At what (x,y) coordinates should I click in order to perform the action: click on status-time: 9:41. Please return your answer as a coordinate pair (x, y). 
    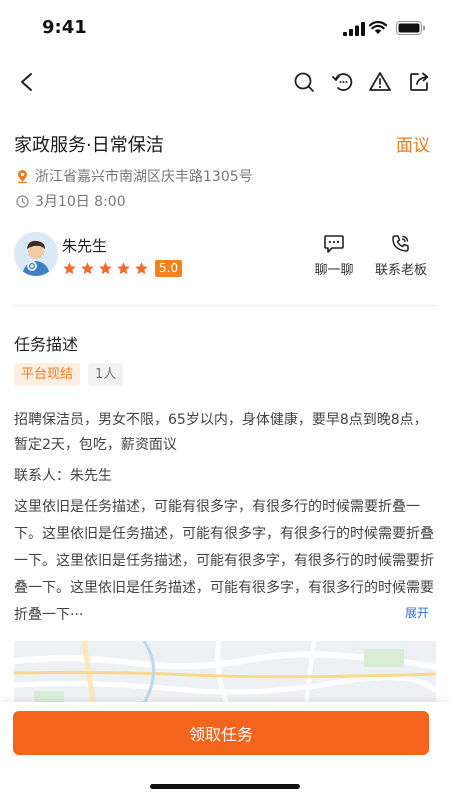
    Looking at the image, I should click on (64, 27).